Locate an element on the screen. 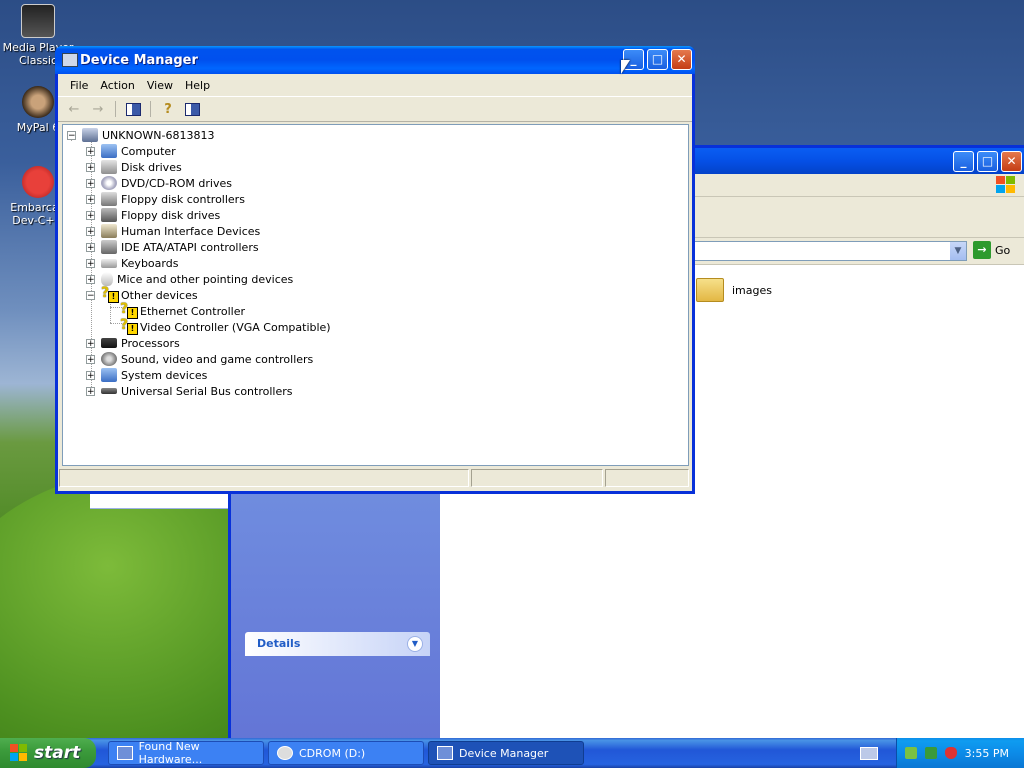 Image resolution: width=1024 pixels, height=768 pixels. start-label: start is located at coordinates (57, 753).